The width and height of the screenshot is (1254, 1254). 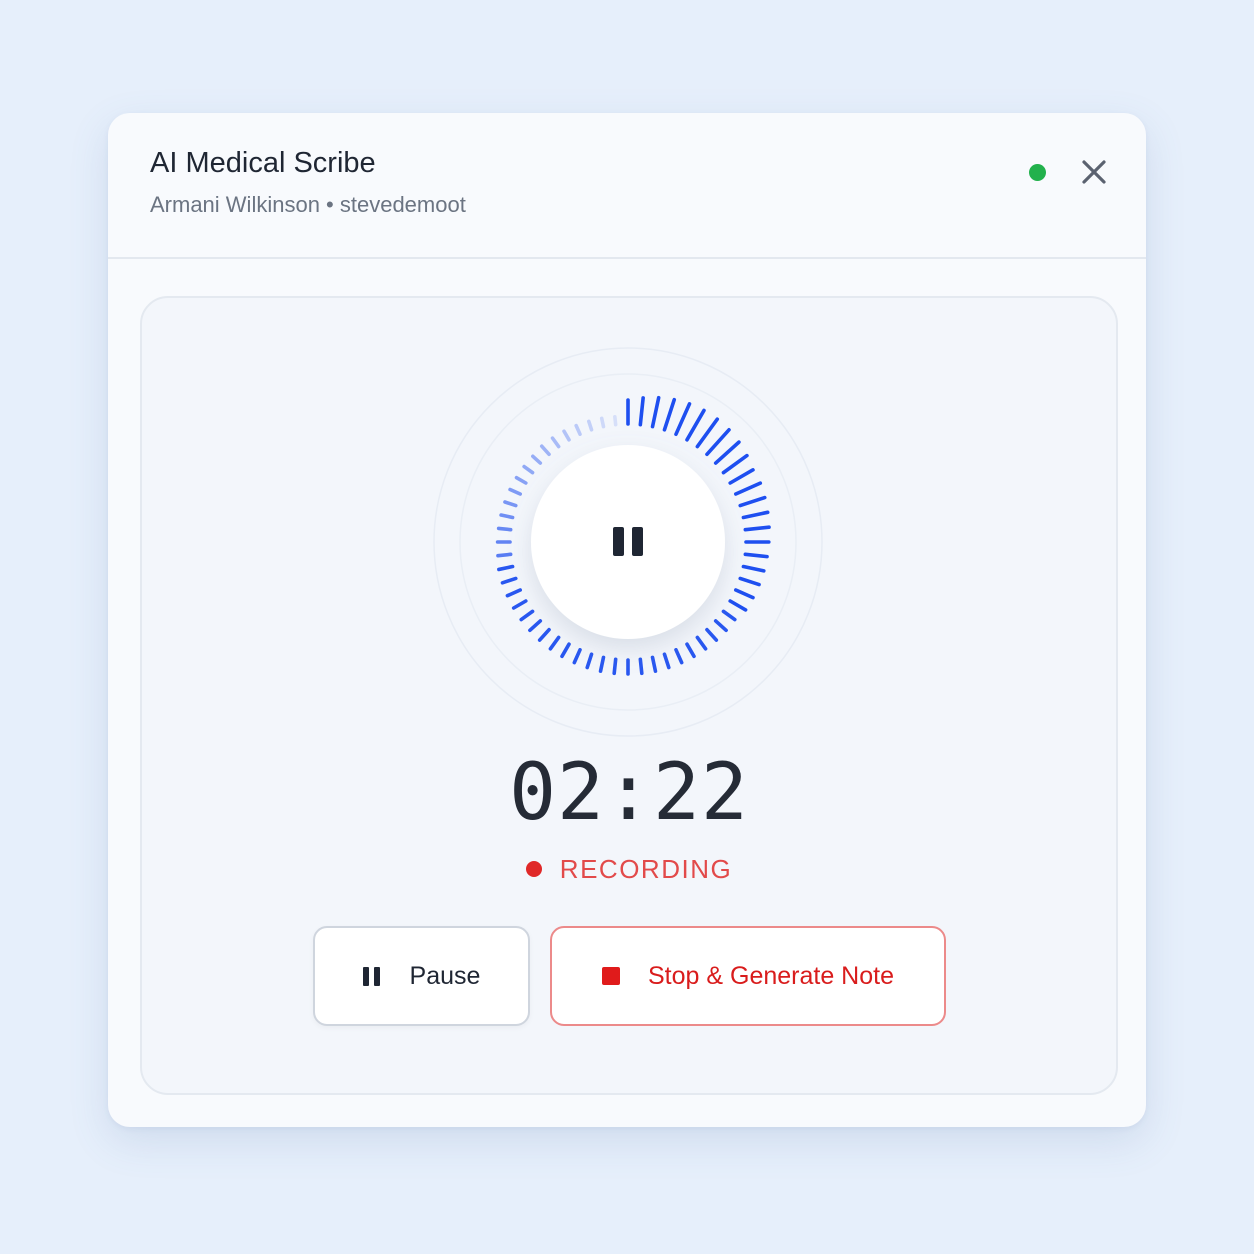 I want to click on elapsed-timer: 02:22, so click(x=629, y=793).